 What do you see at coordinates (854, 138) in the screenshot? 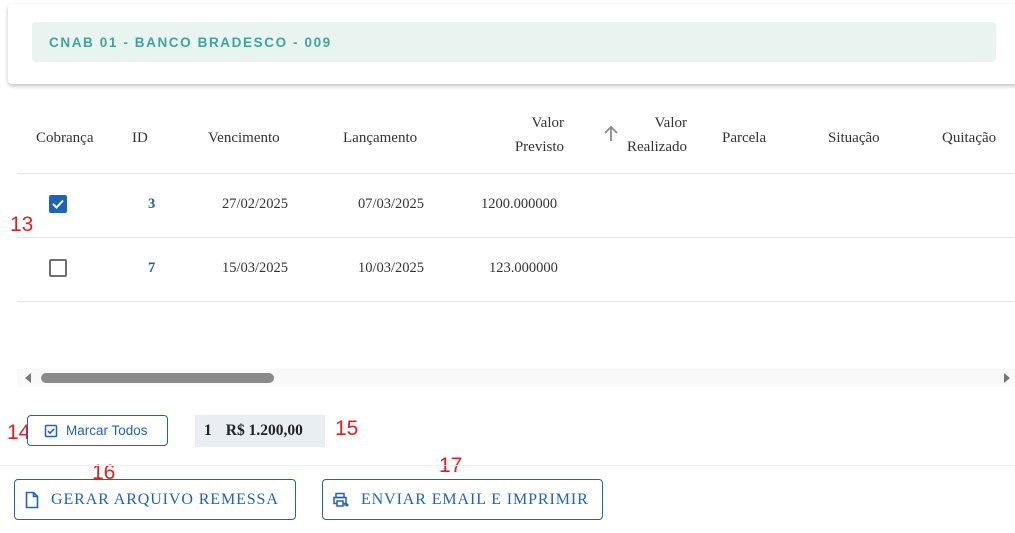
I see `col-situacao: Situação` at bounding box center [854, 138].